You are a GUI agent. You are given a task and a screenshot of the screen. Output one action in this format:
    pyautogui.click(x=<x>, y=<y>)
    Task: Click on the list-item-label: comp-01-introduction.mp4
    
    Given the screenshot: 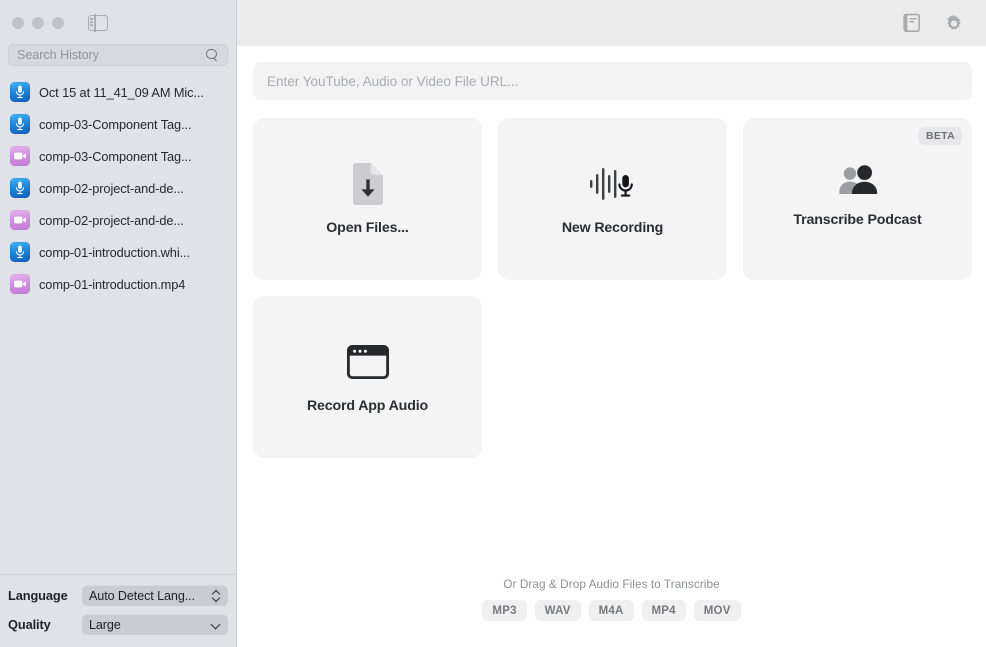 What is the action you would take?
    pyautogui.click(x=112, y=284)
    